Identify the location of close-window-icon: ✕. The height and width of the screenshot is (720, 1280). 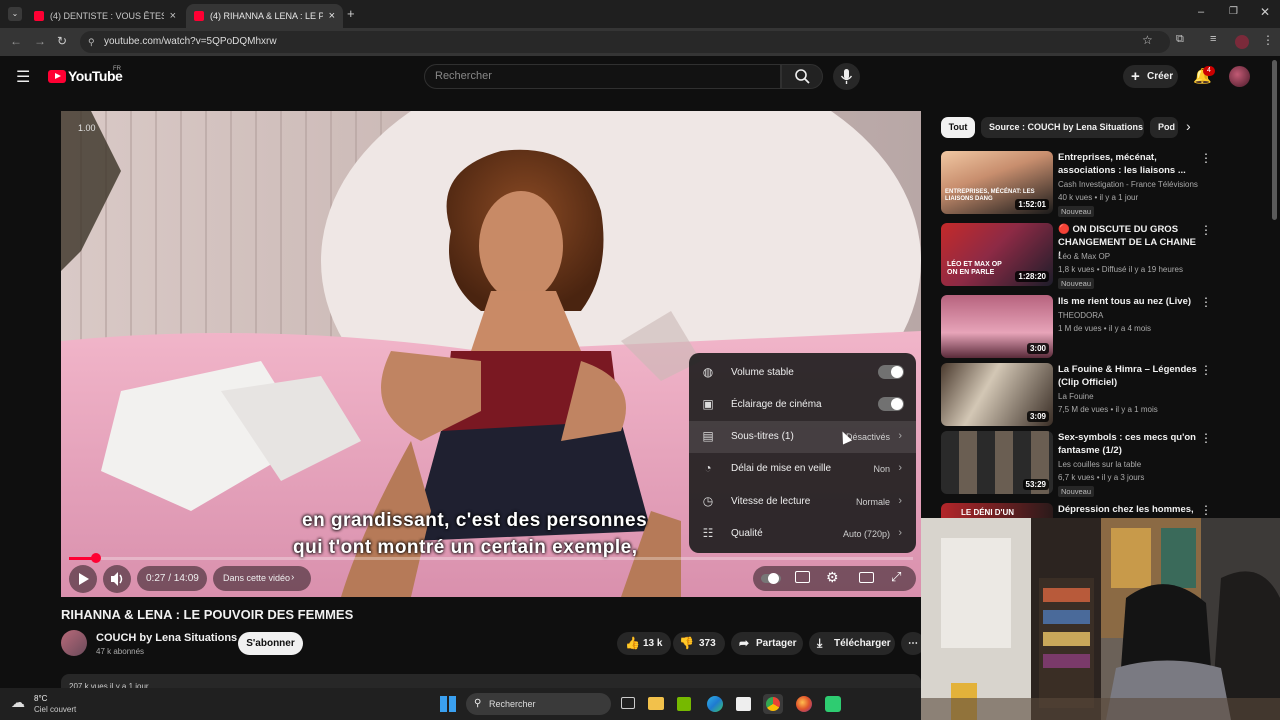
(1265, 12).